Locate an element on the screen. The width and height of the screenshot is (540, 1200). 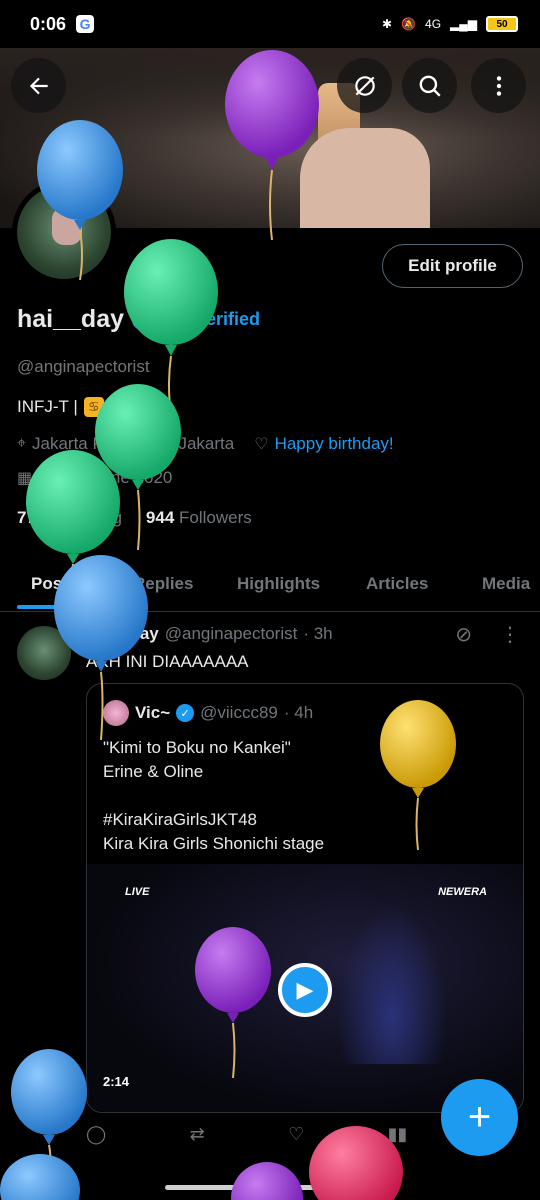
follow-stats: 770 Following 944 Followers is located at coordinates (134, 518).